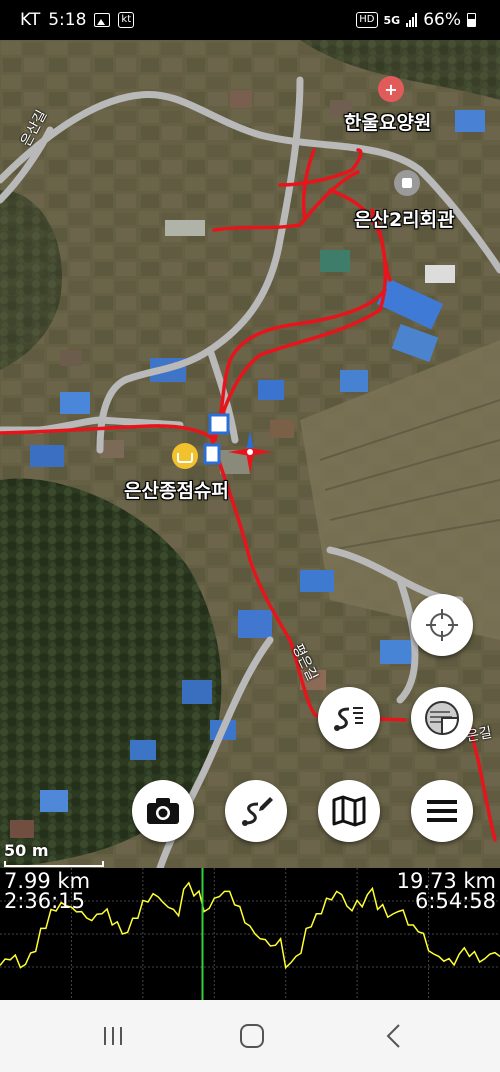 This screenshot has height=1072, width=500. Describe the element at coordinates (404, 218) in the screenshot. I see `place-label-village-hall: 은산2리회관` at that location.